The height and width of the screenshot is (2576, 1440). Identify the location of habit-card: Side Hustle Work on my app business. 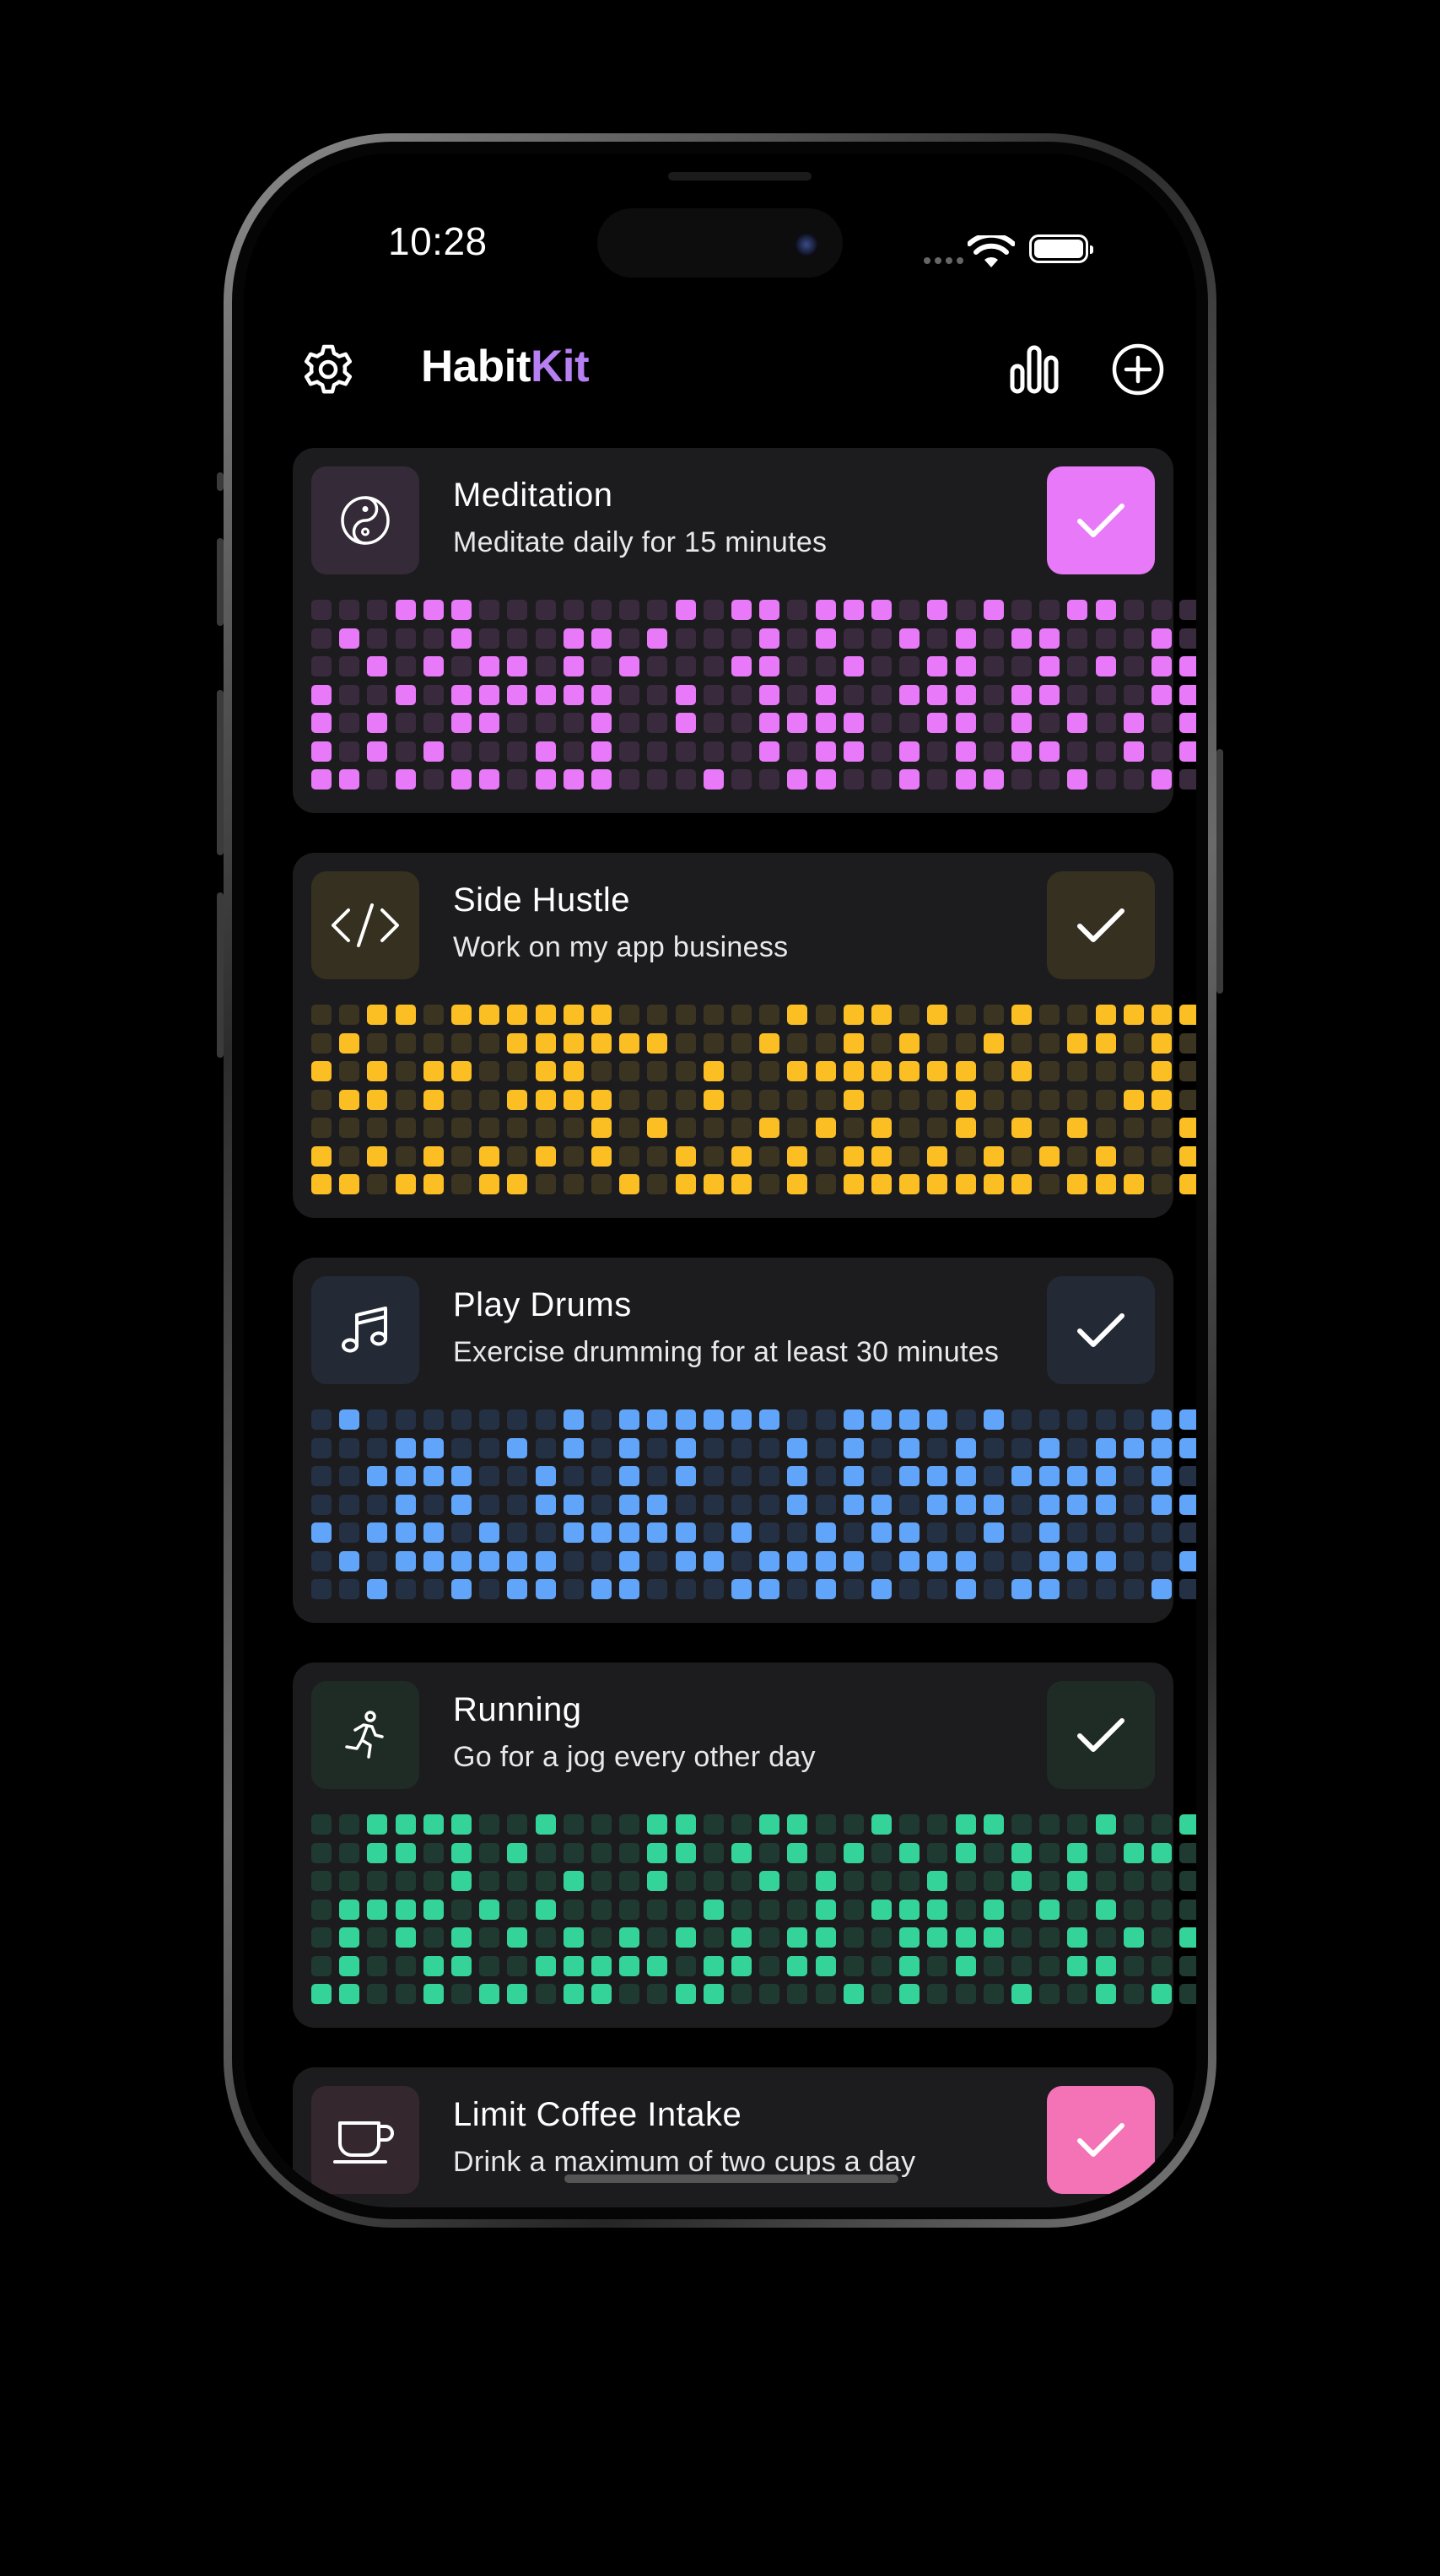
(744, 1035).